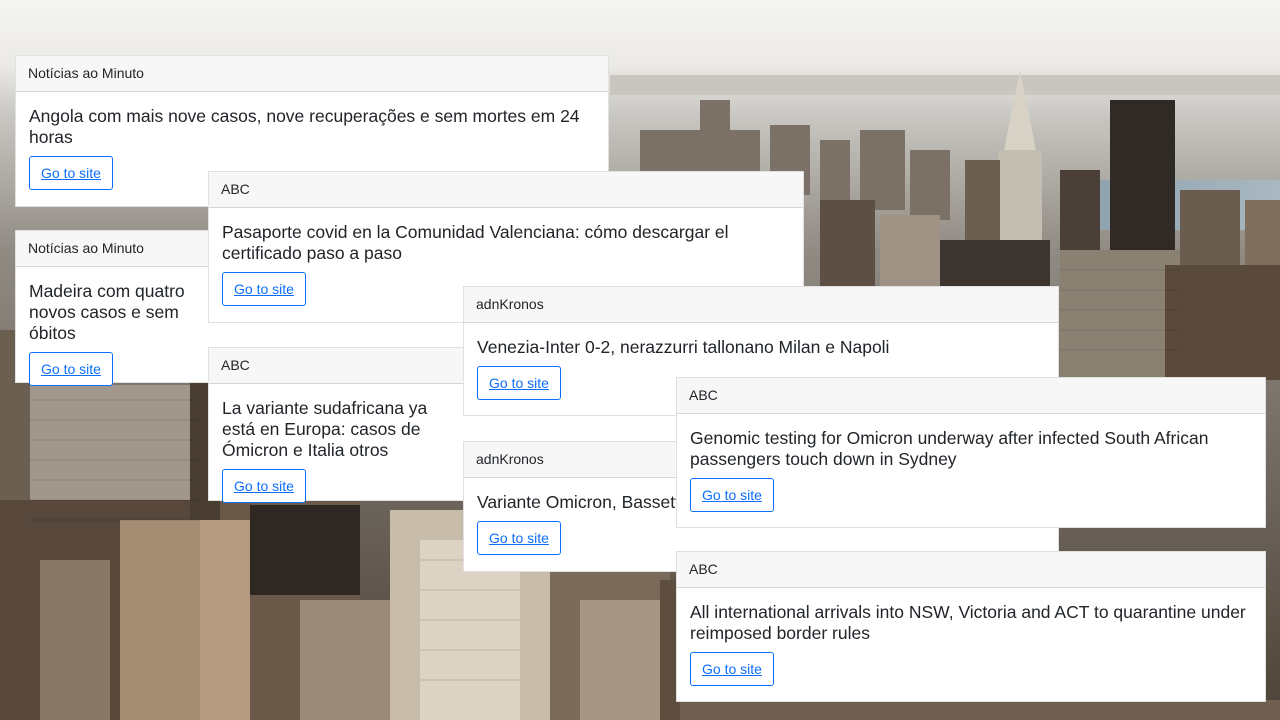 This screenshot has height=720, width=1280. What do you see at coordinates (761, 305) in the screenshot?
I see `card-source: adnKronos` at bounding box center [761, 305].